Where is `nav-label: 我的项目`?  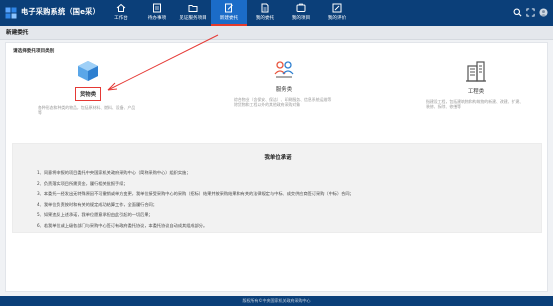
nav-label: 我的项目 is located at coordinates (301, 18).